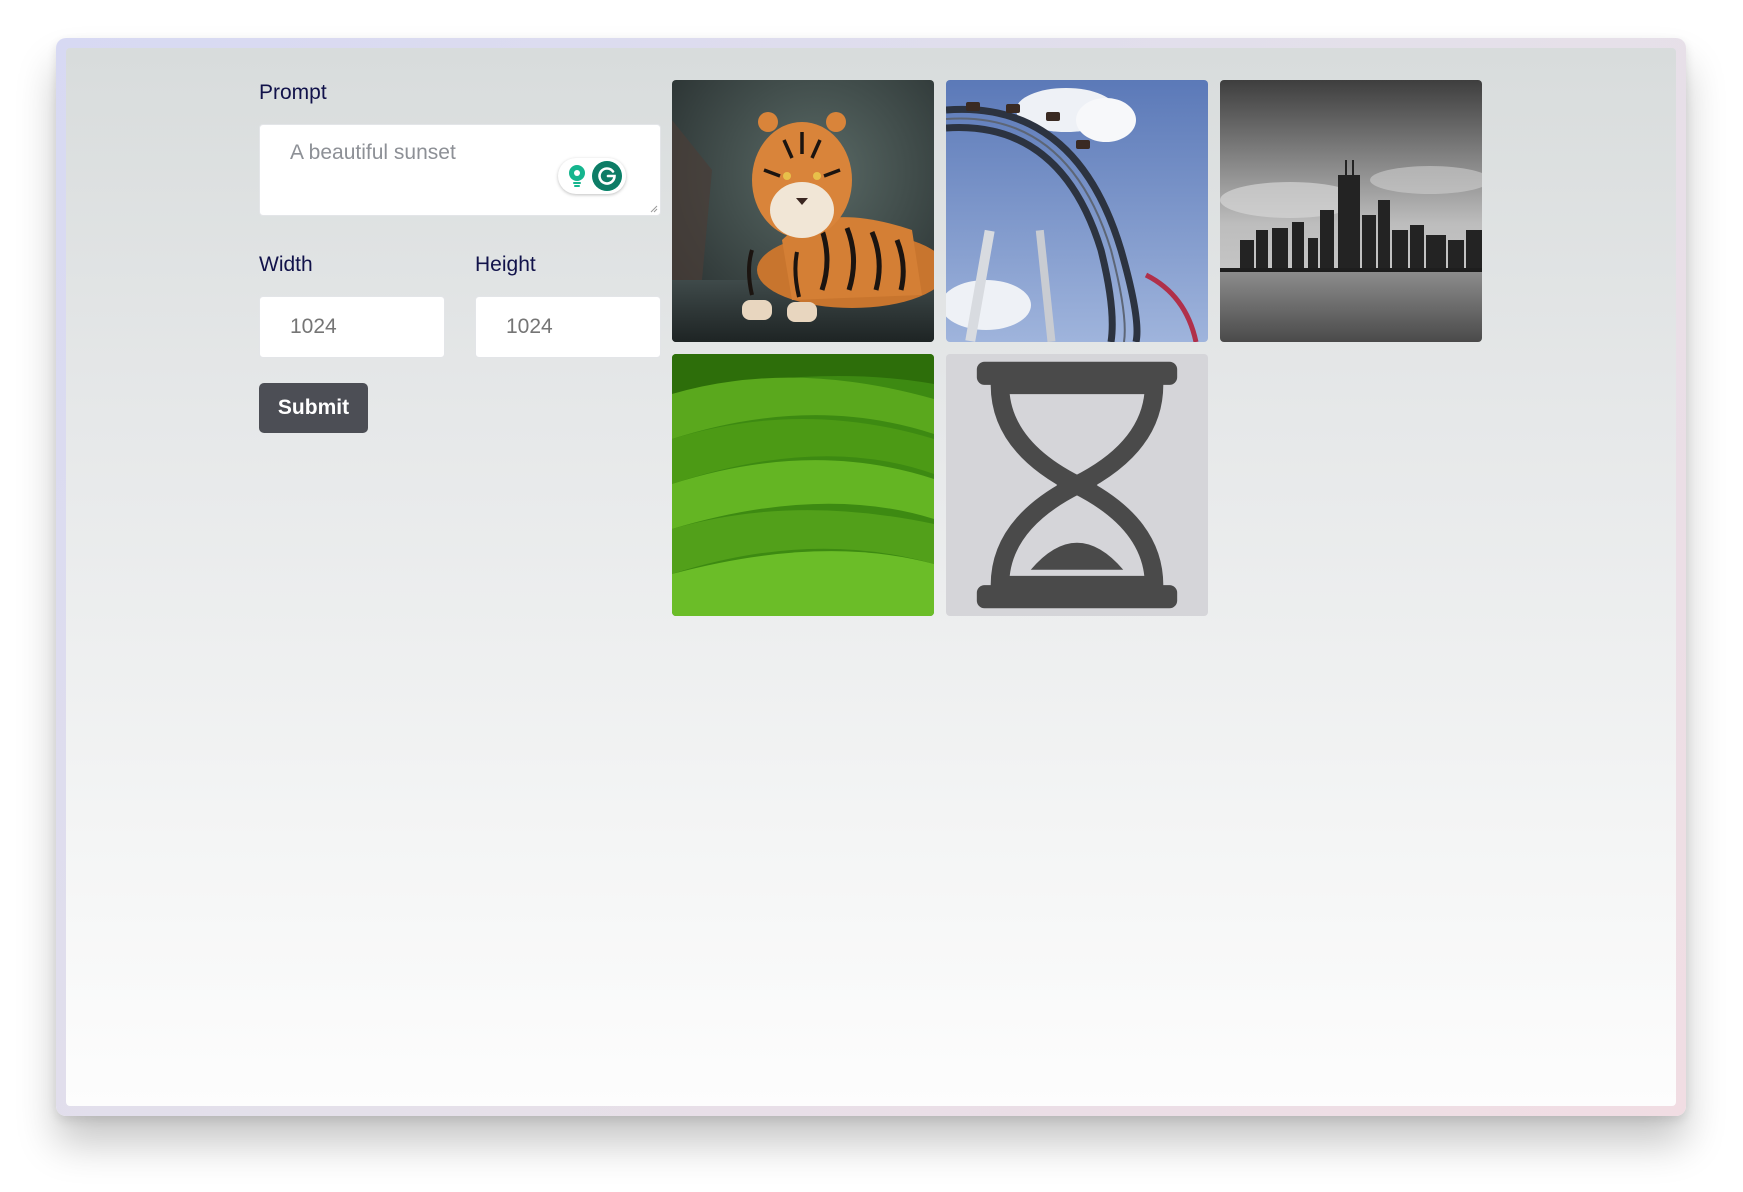  I want to click on submit-button: Submit, so click(313, 408).